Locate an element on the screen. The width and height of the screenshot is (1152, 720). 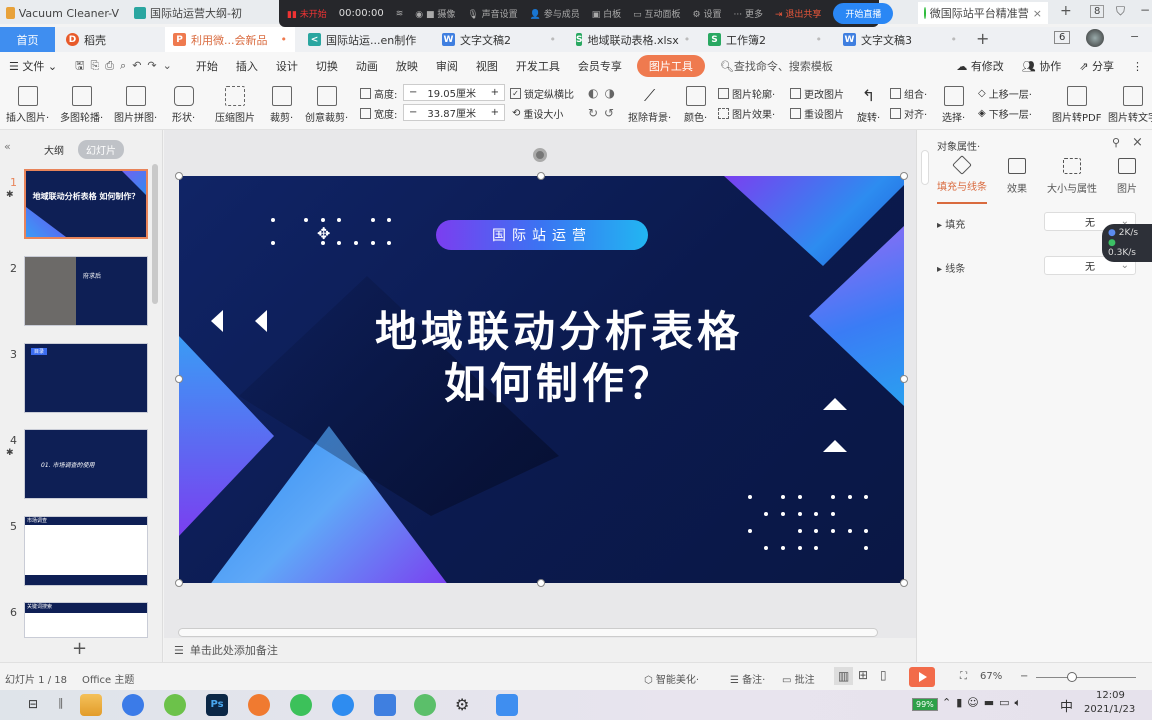
height-spinner: −19.05厘米 + is located at coordinates (454, 92).